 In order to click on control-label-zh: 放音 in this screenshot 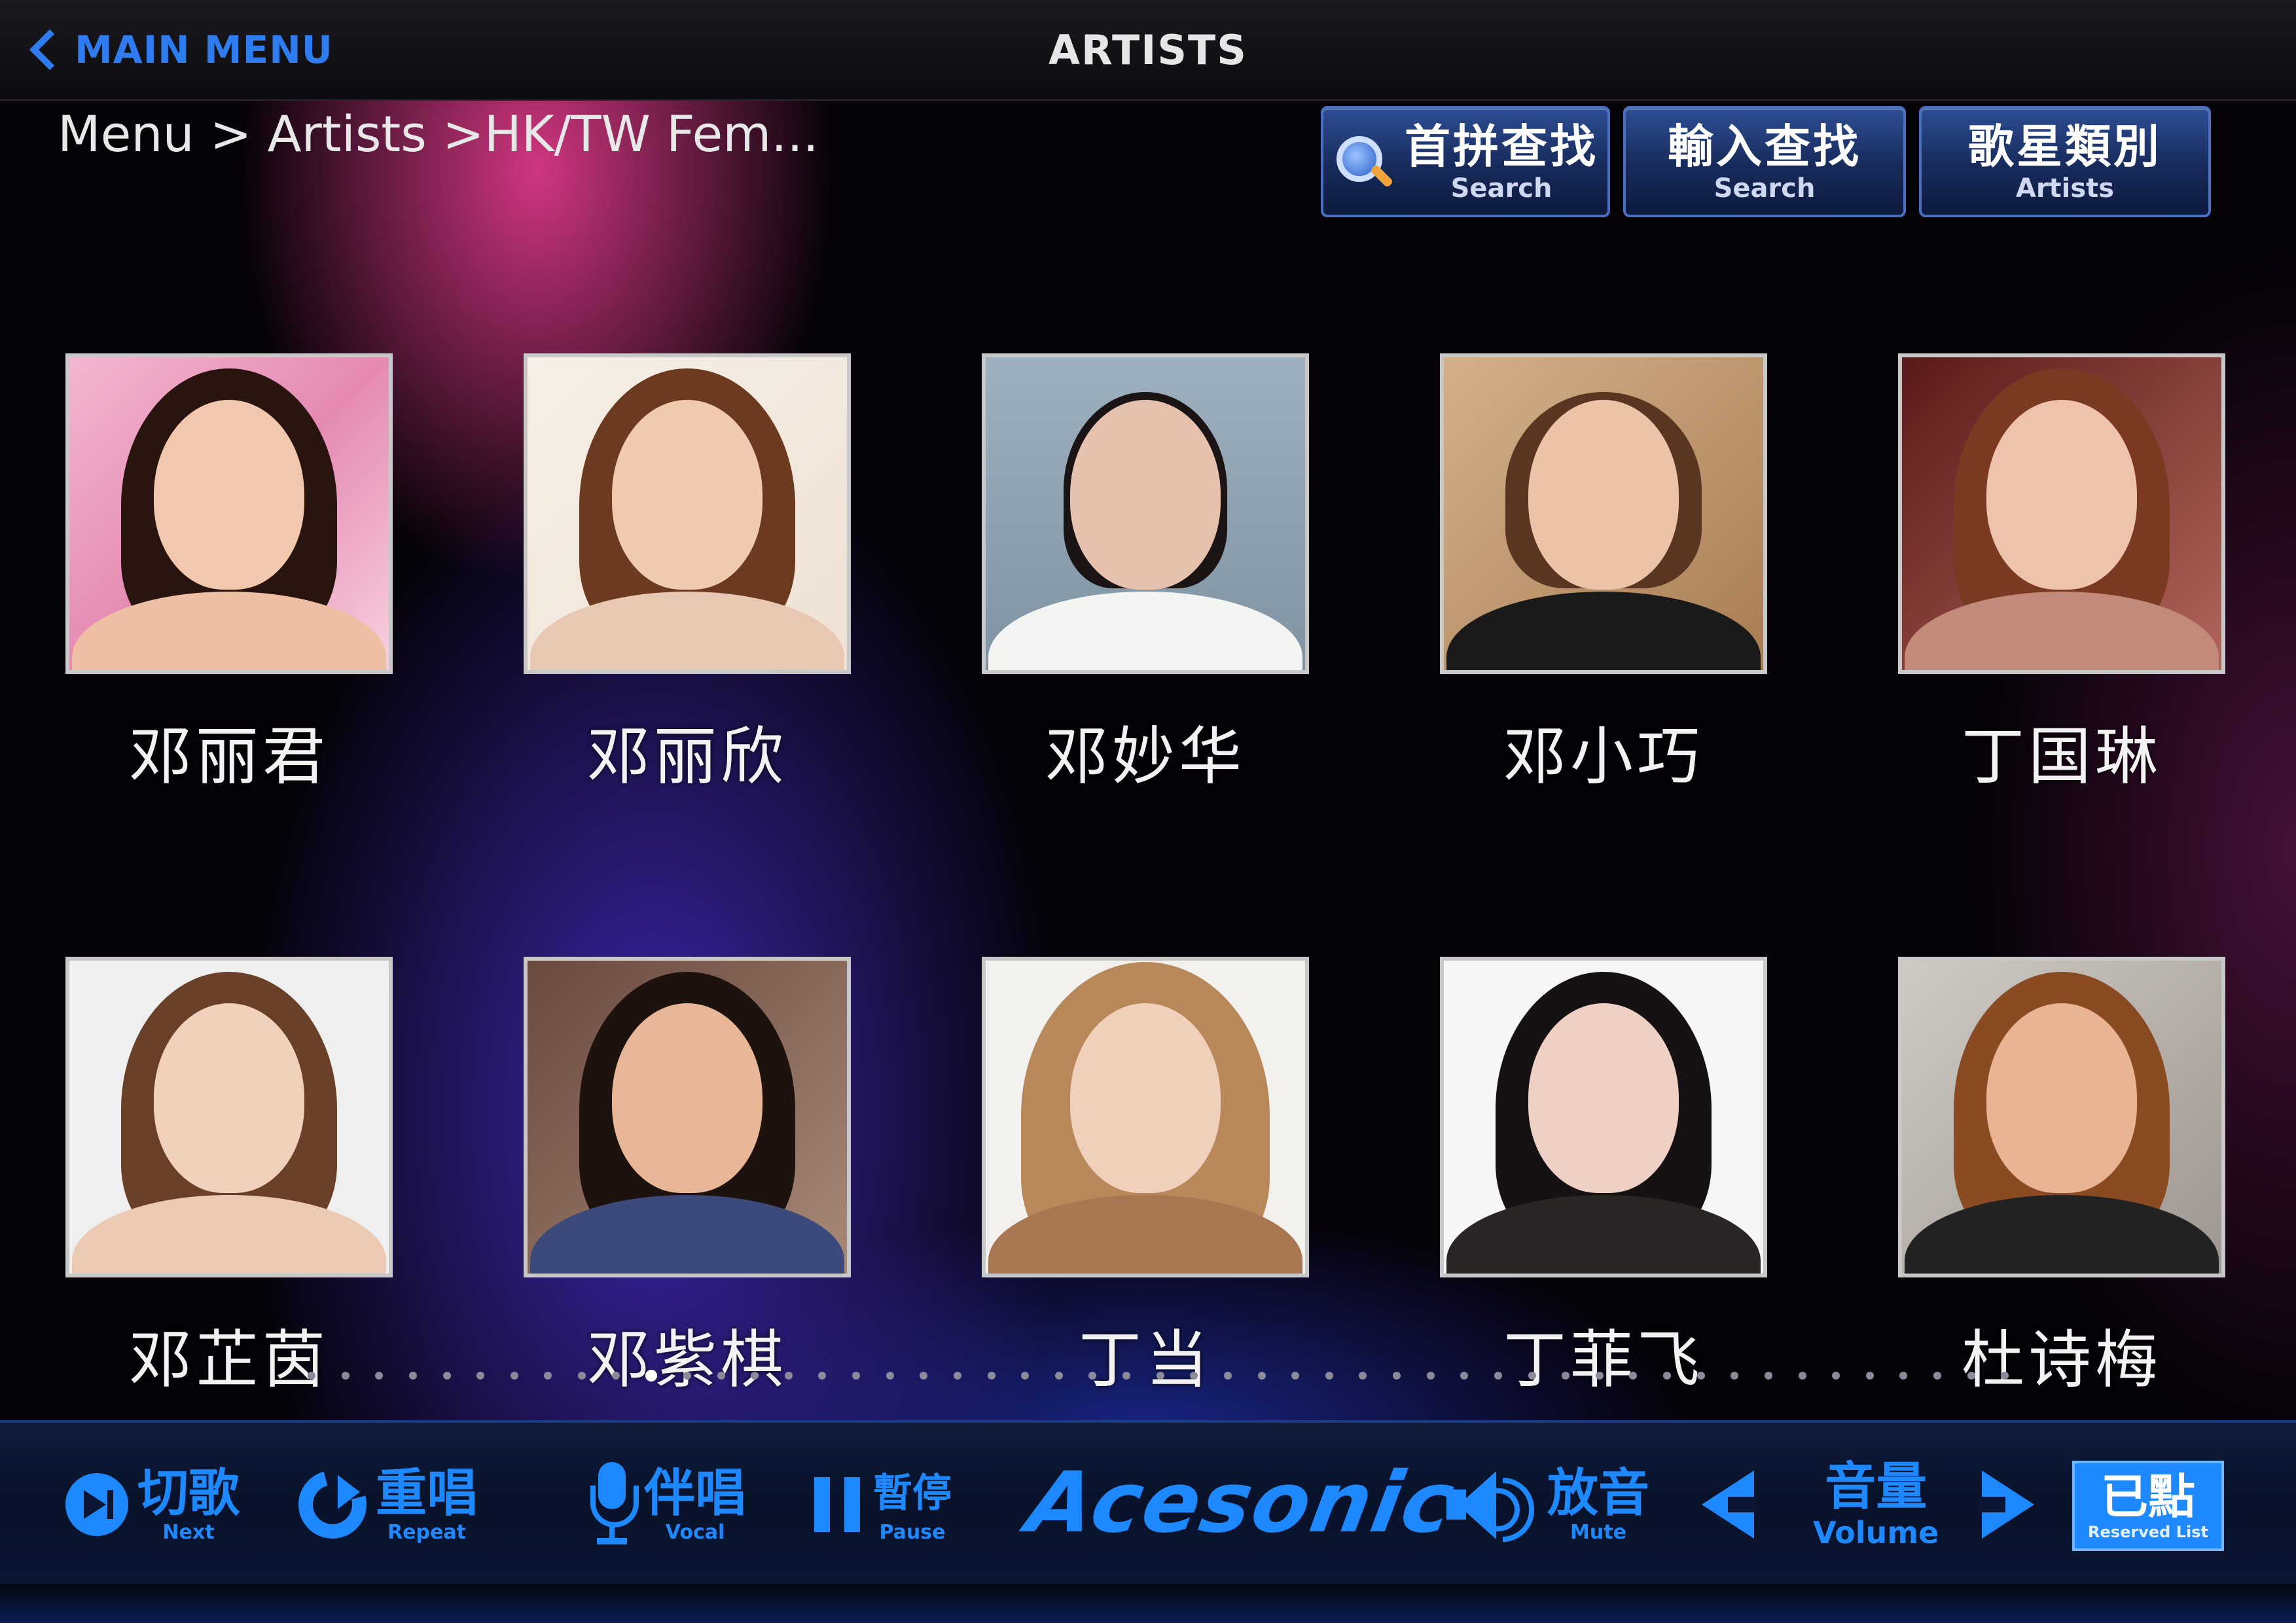, I will do `click(1598, 1493)`.